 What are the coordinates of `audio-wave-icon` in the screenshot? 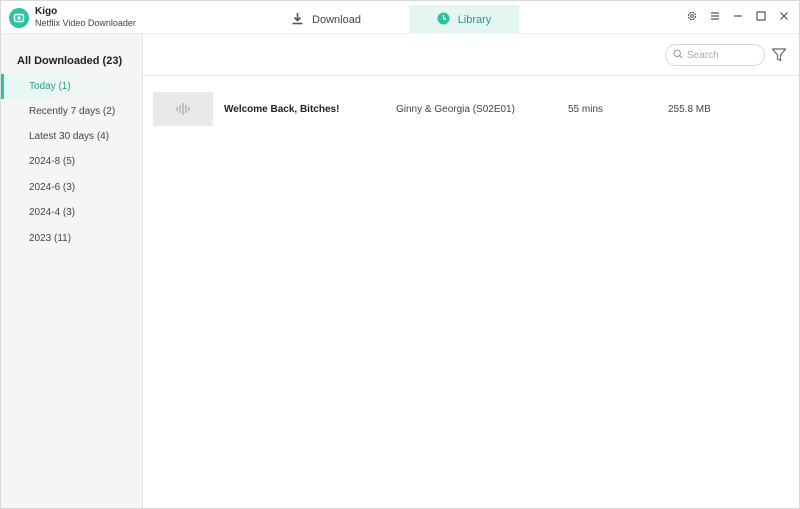 It's located at (183, 109).